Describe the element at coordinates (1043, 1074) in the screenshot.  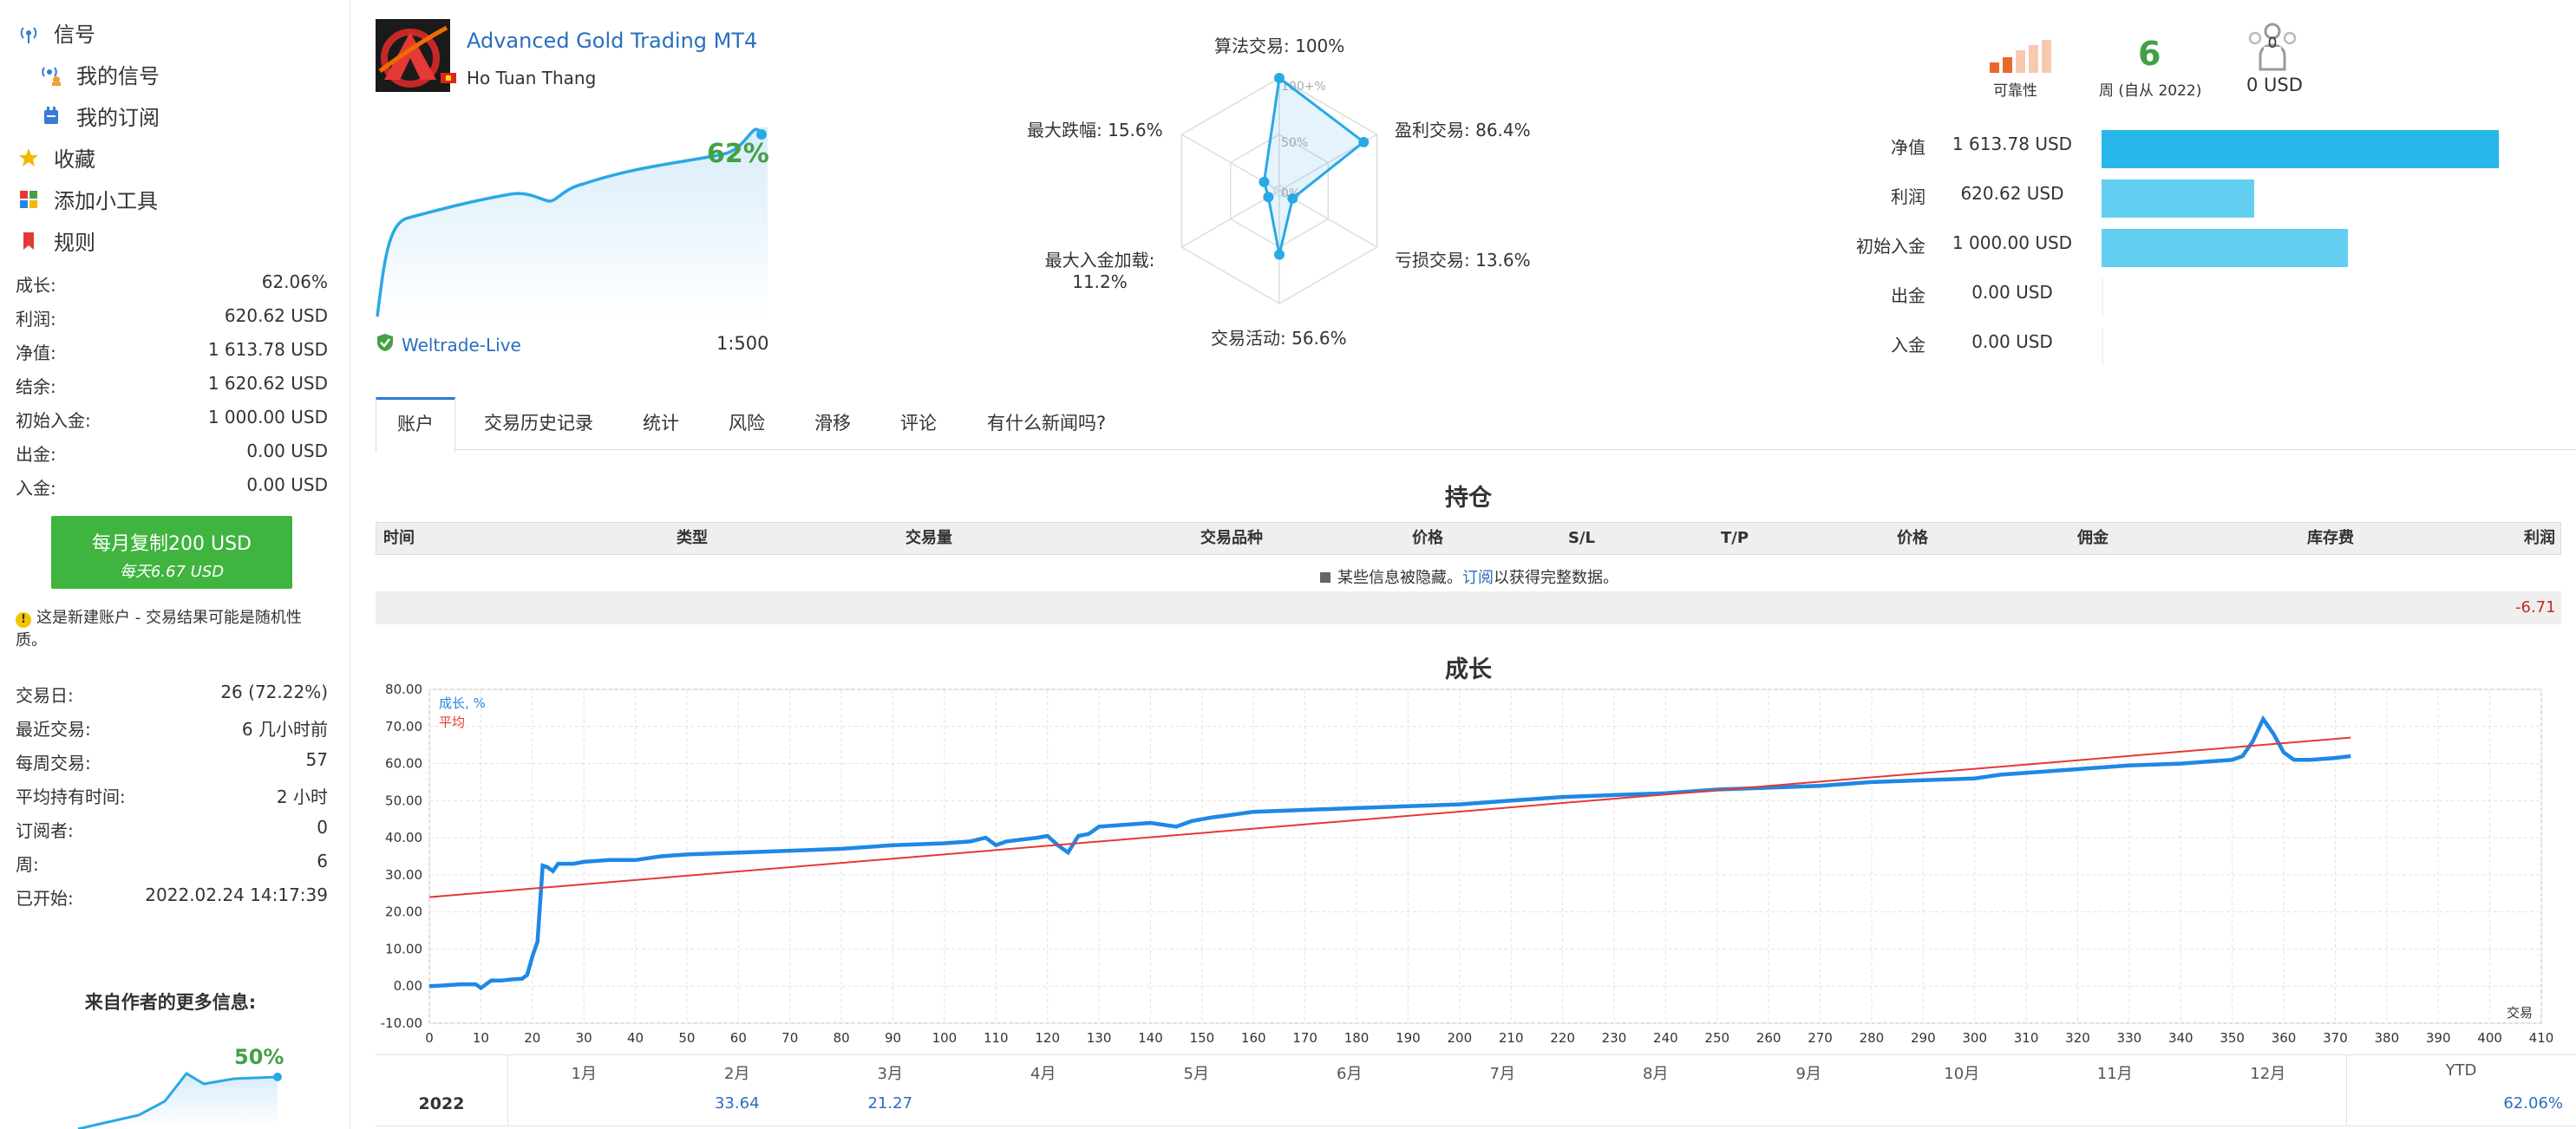
I see `month-header: 4月` at that location.